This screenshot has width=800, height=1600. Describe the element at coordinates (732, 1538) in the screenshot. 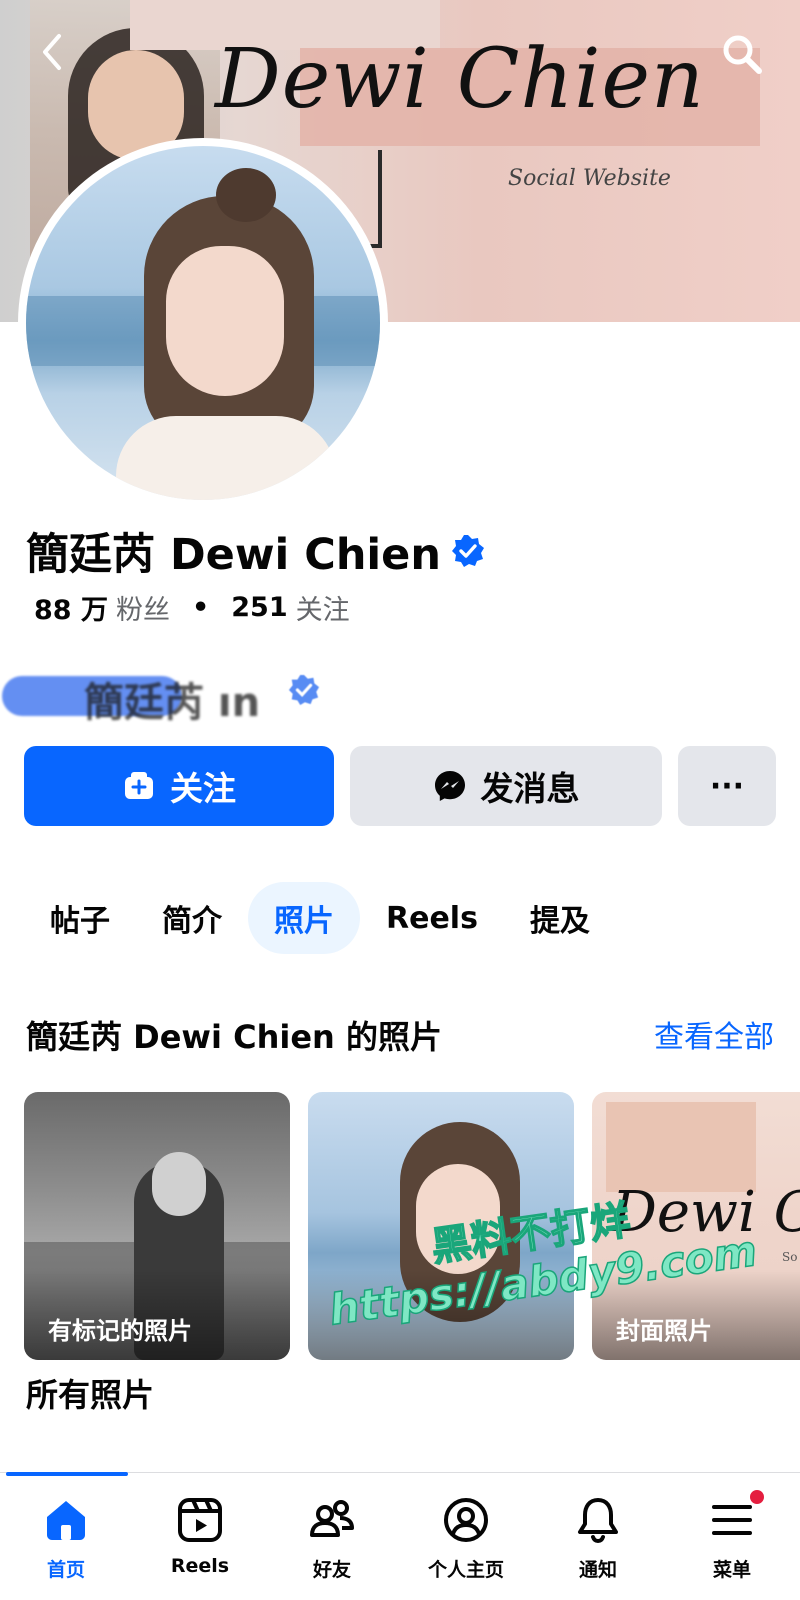

I see `nav-menu: 菜单` at that location.